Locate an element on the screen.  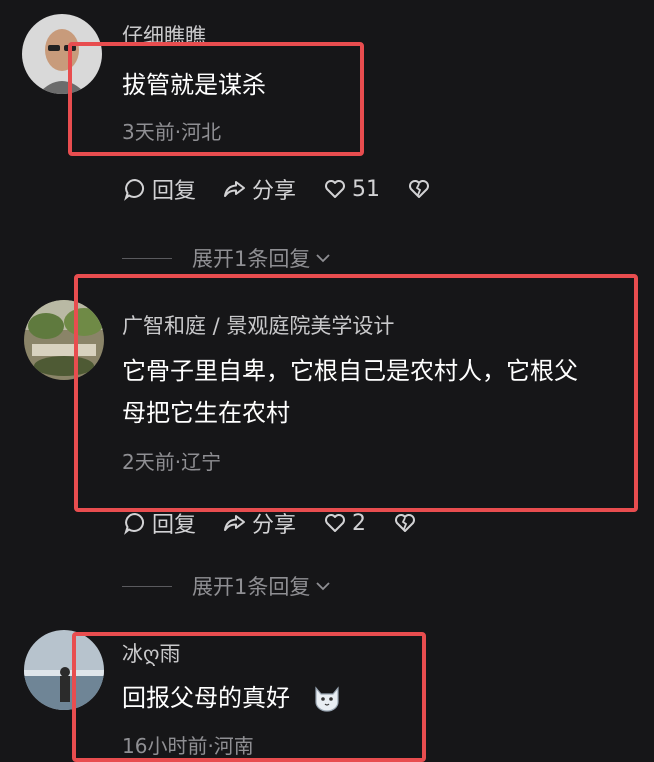
expand-replies-2: 展开1条回复 is located at coordinates (227, 586).